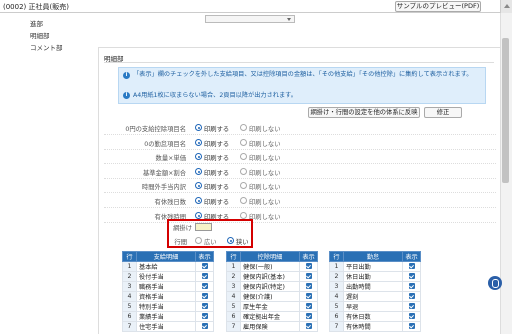 Image resolution: width=512 pixels, height=334 pixels. What do you see at coordinates (230, 240) in the screenshot?
I see `spacing-narrow-radio` at bounding box center [230, 240].